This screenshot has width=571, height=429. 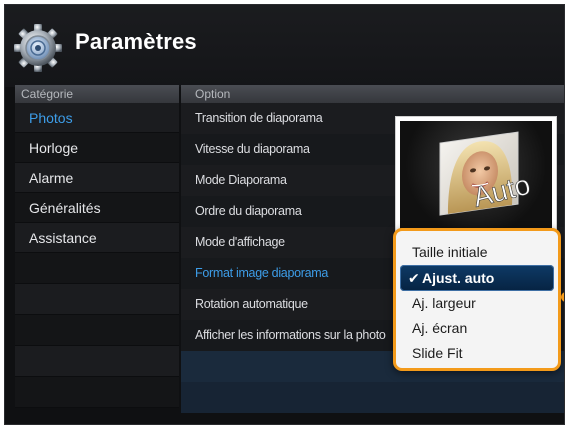 What do you see at coordinates (450, 252) in the screenshot?
I see `dropdown-option-label: Taille initiale` at bounding box center [450, 252].